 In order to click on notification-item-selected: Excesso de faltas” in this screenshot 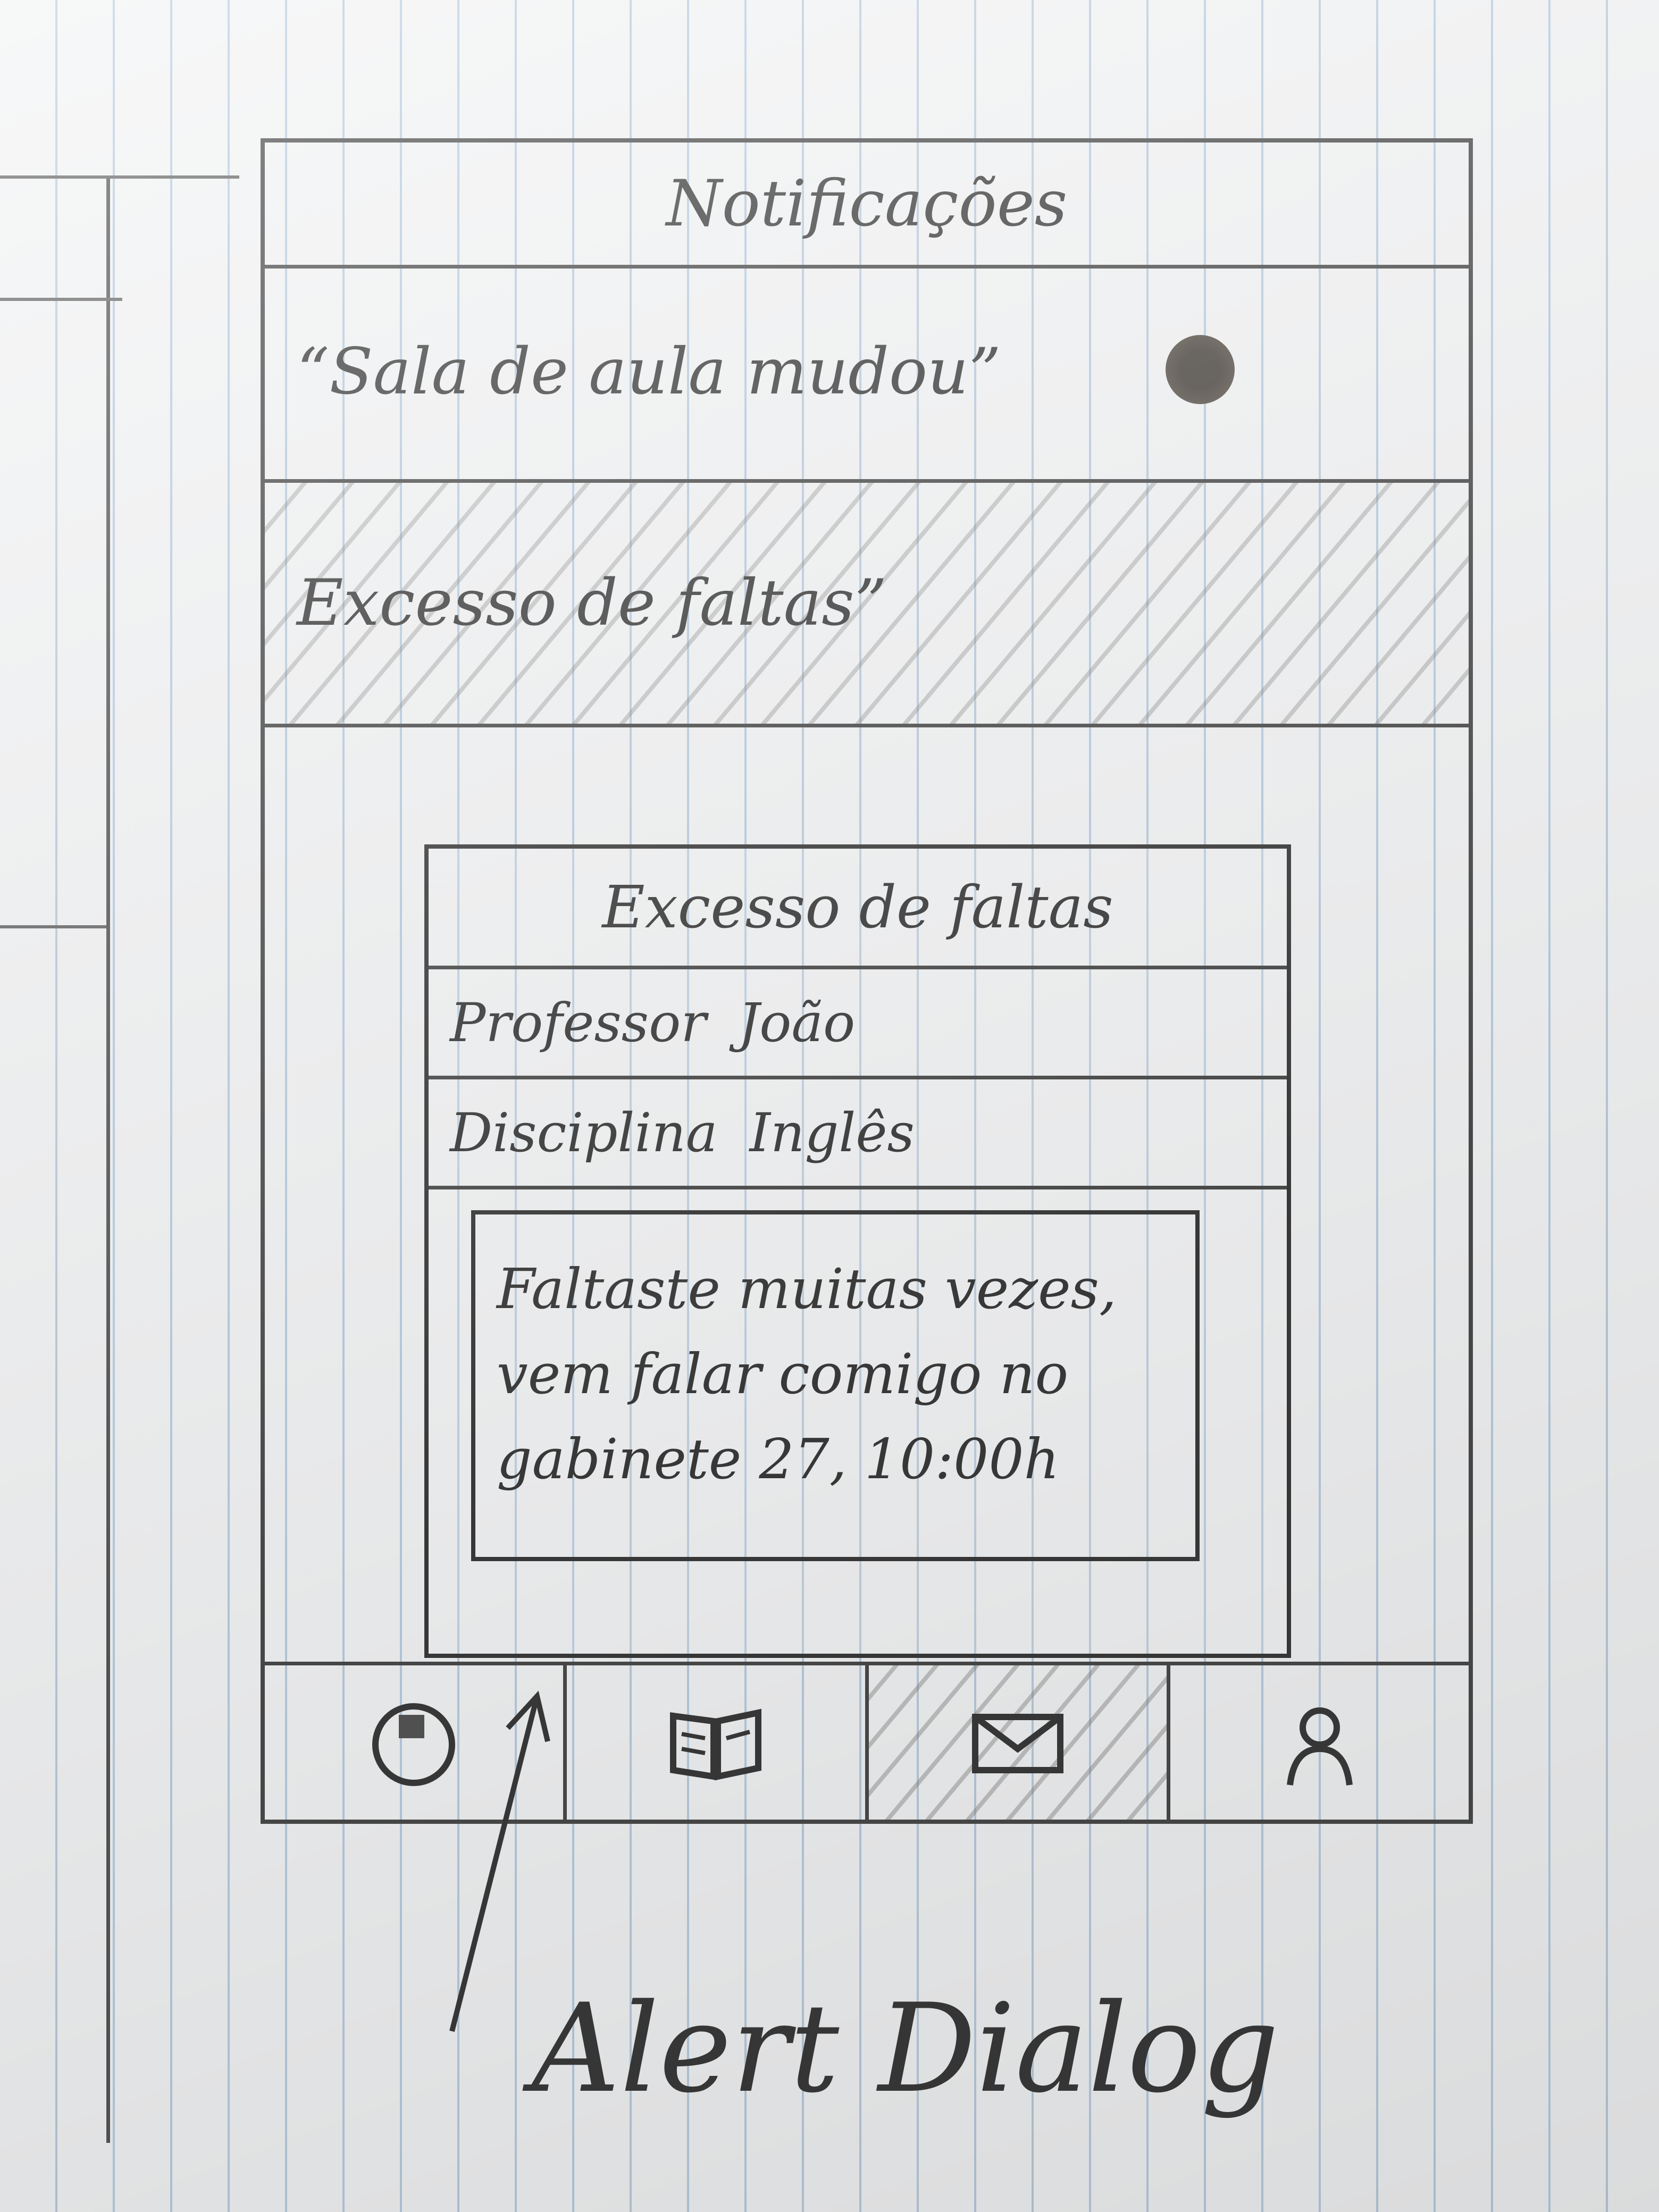, I will do `click(867, 605)`.